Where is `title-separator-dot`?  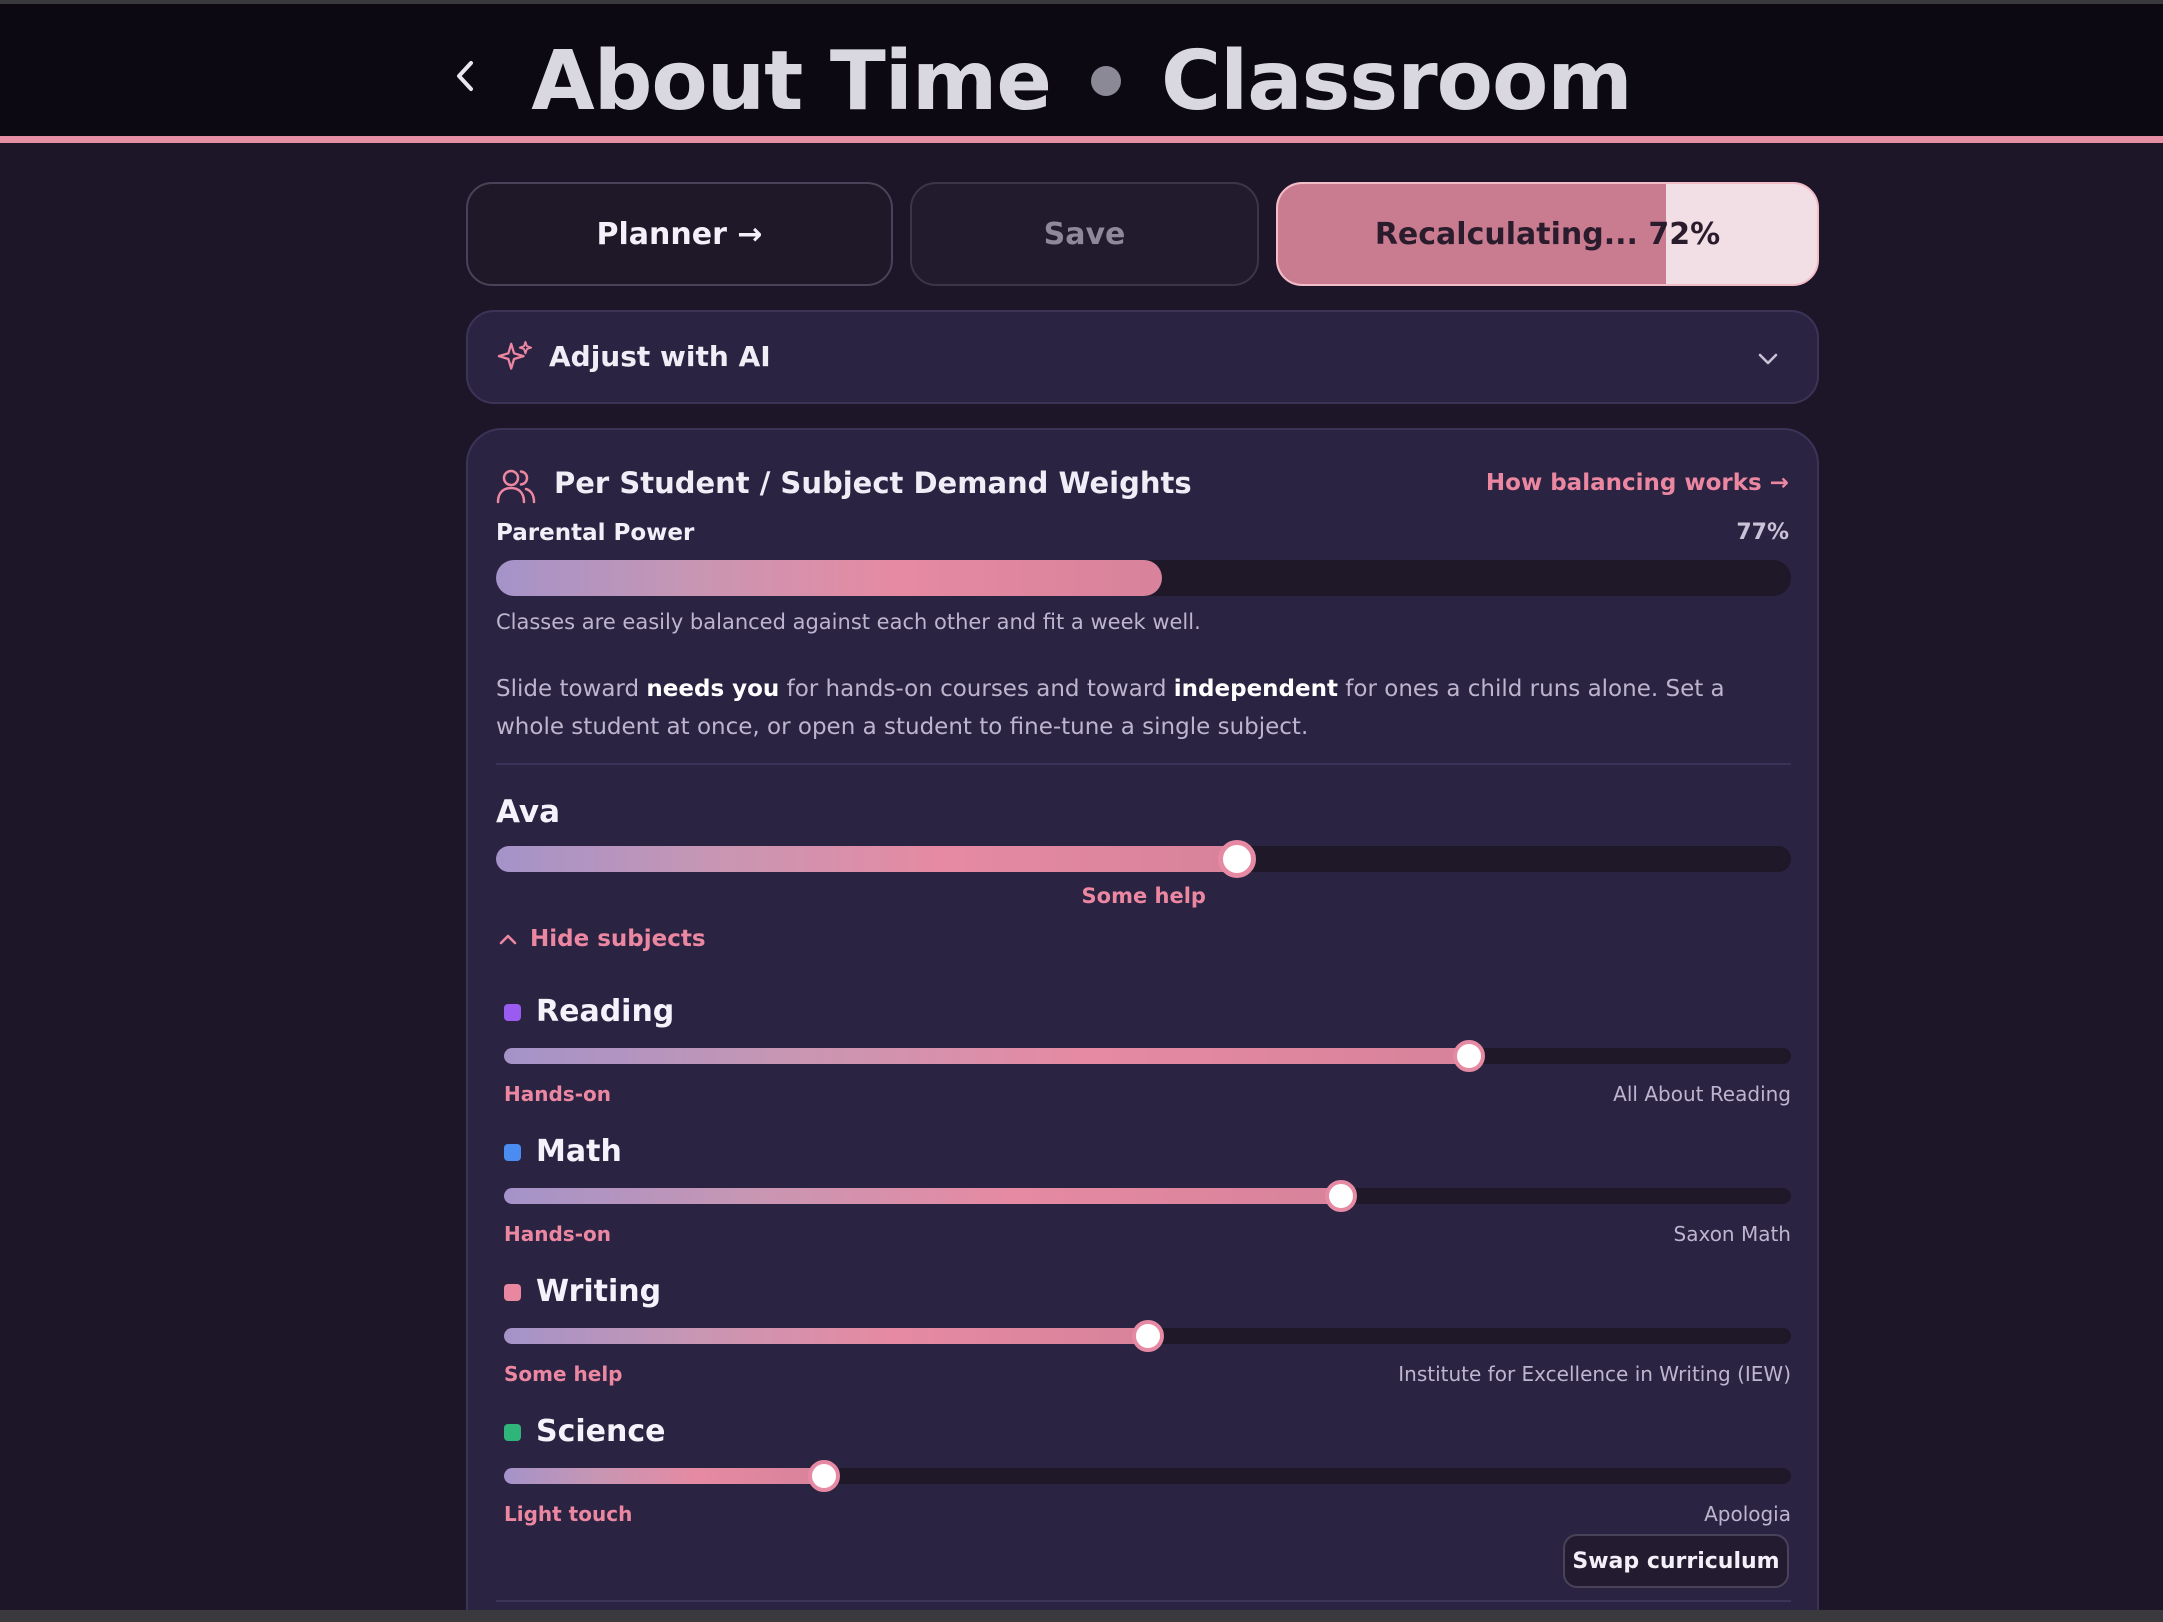 title-separator-dot is located at coordinates (1105, 80).